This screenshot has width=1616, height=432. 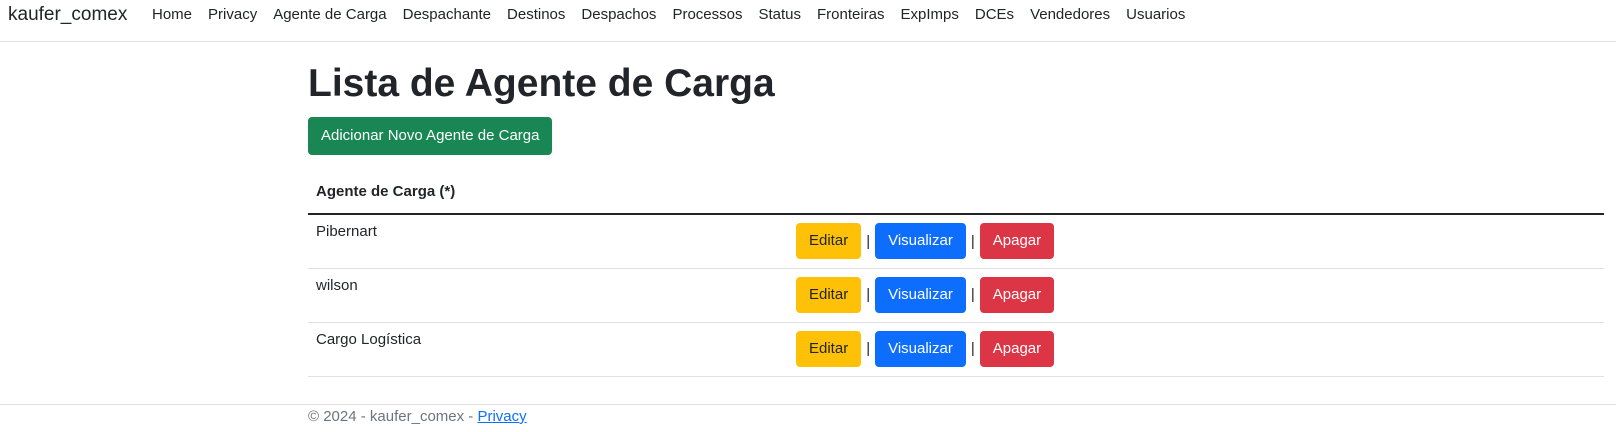 What do you see at coordinates (67, 15) in the screenshot?
I see `brand-link: kaufer_comex` at bounding box center [67, 15].